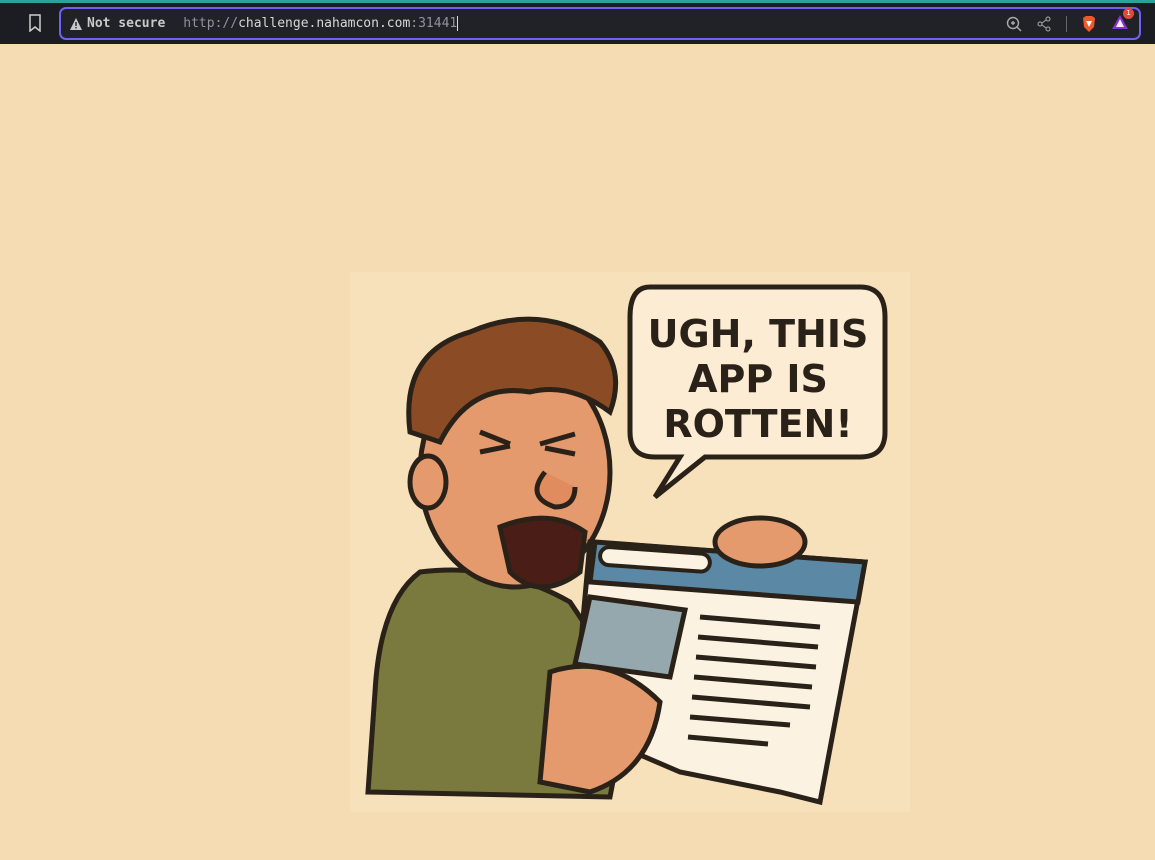  What do you see at coordinates (542, 552) in the screenshot?
I see `man-mouth` at bounding box center [542, 552].